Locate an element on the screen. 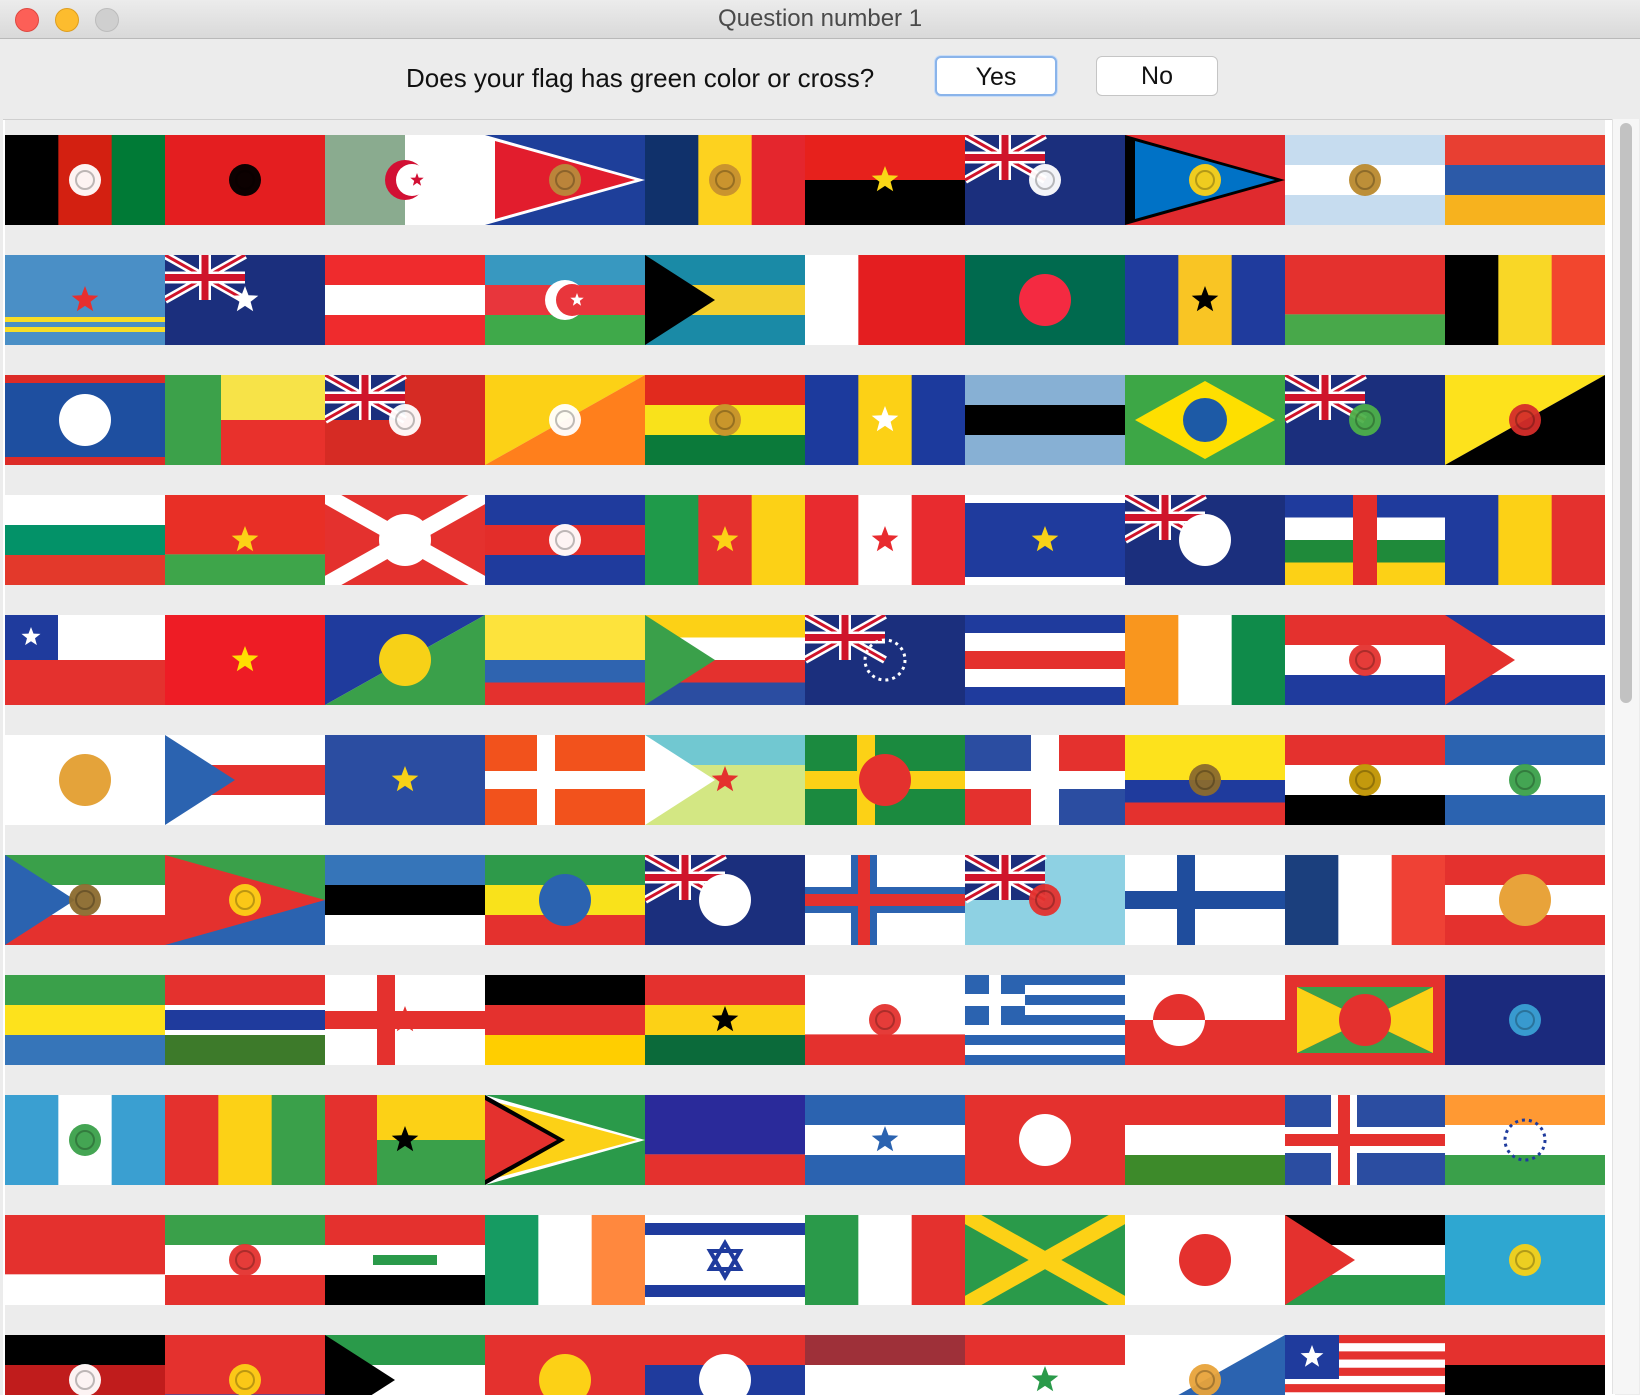  flag-cell-latvia is located at coordinates (885, 1357).